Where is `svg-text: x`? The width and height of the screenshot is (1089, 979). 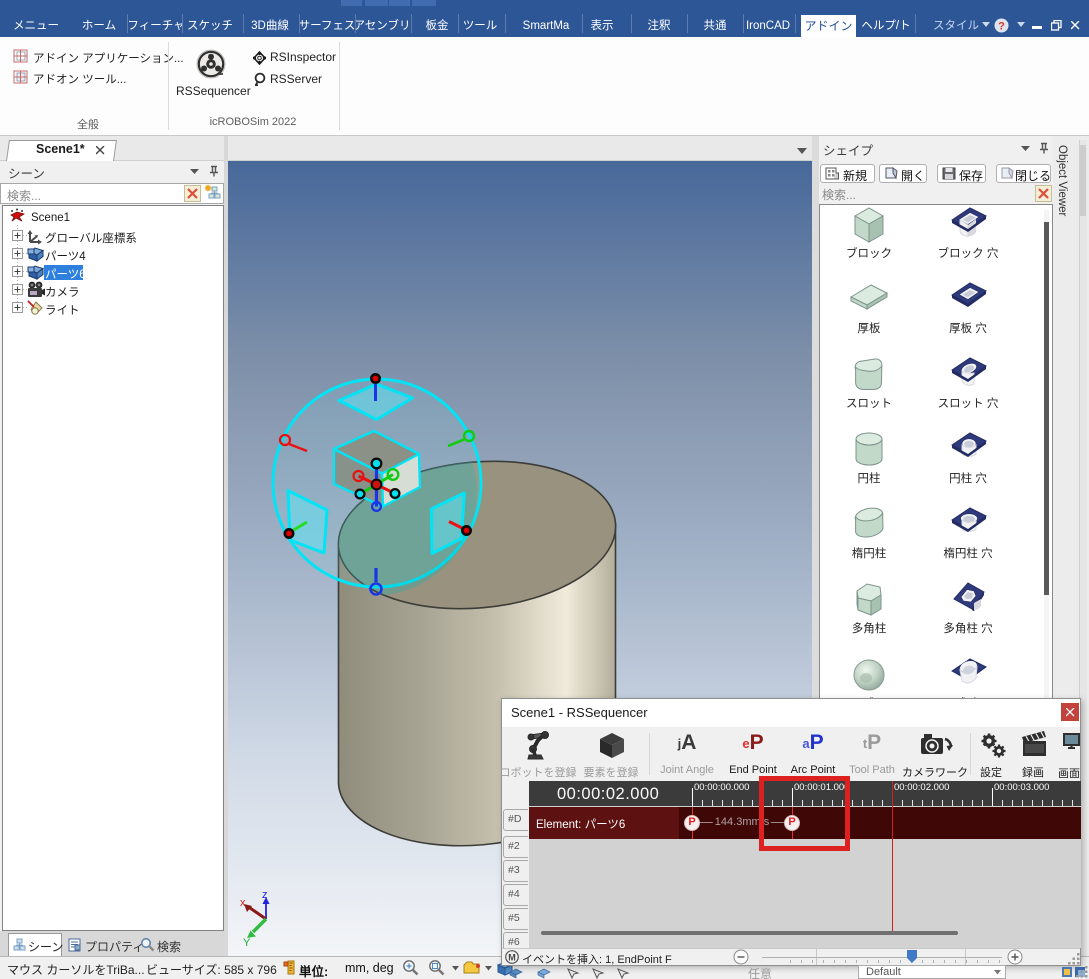
svg-text: x is located at coordinates (243, 903).